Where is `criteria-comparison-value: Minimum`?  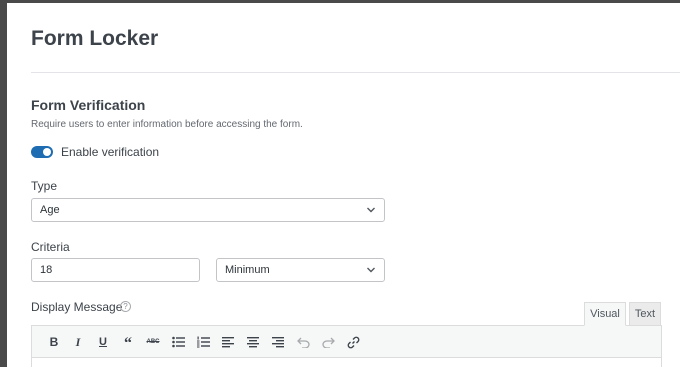 criteria-comparison-value: Minimum is located at coordinates (247, 270).